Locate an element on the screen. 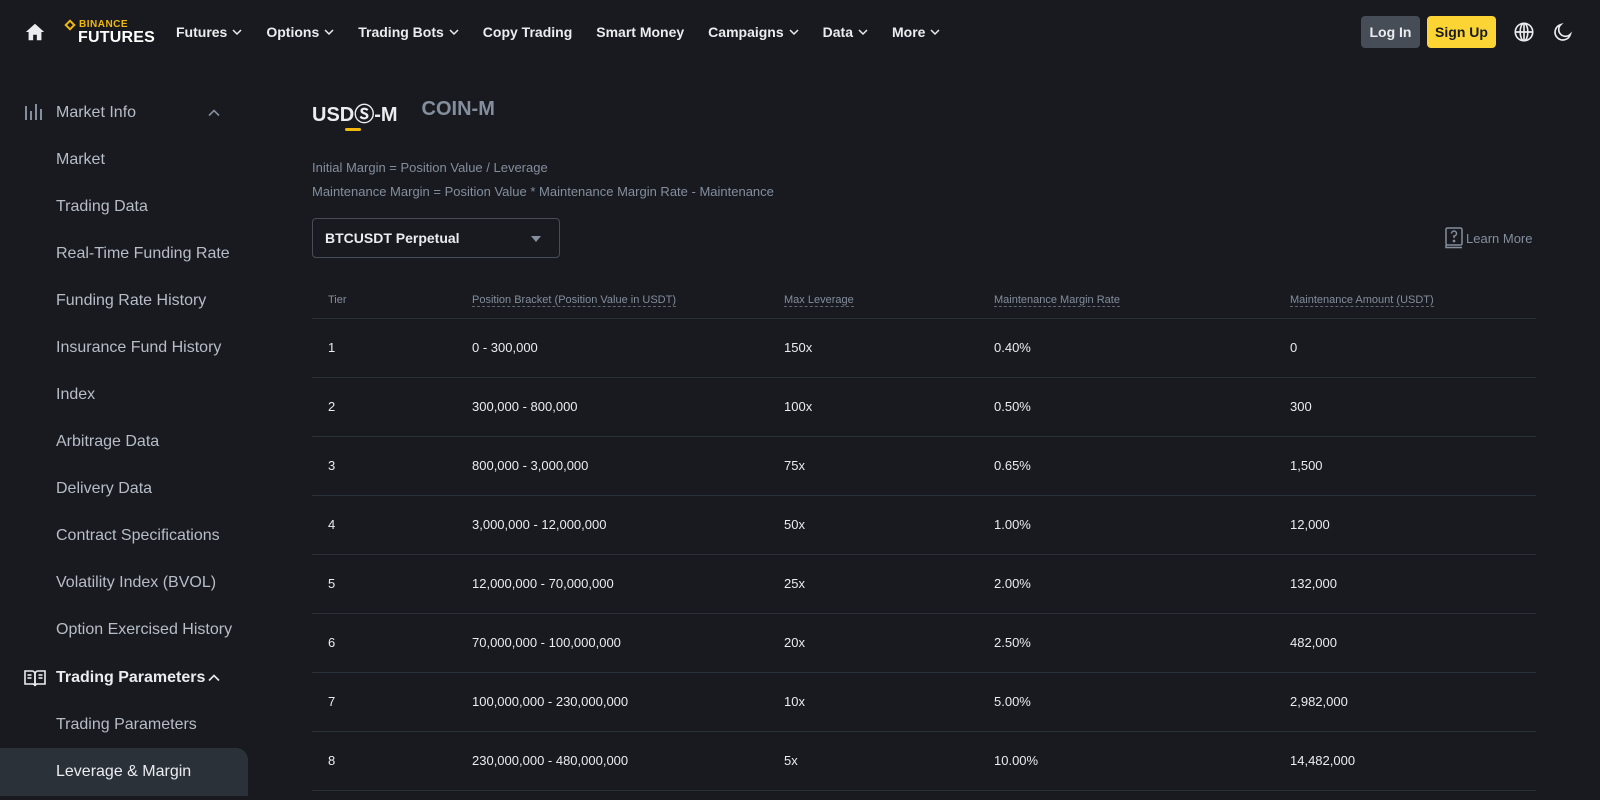 Image resolution: width=1600 pixels, height=800 pixels. sidebar-item-trading-data: Trading Data is located at coordinates (124, 207).